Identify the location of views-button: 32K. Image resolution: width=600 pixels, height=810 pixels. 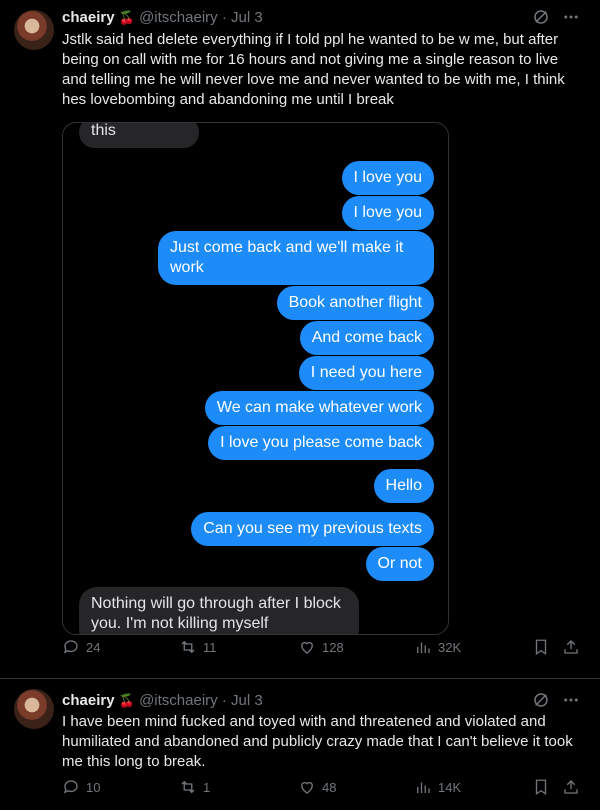
(437, 647).